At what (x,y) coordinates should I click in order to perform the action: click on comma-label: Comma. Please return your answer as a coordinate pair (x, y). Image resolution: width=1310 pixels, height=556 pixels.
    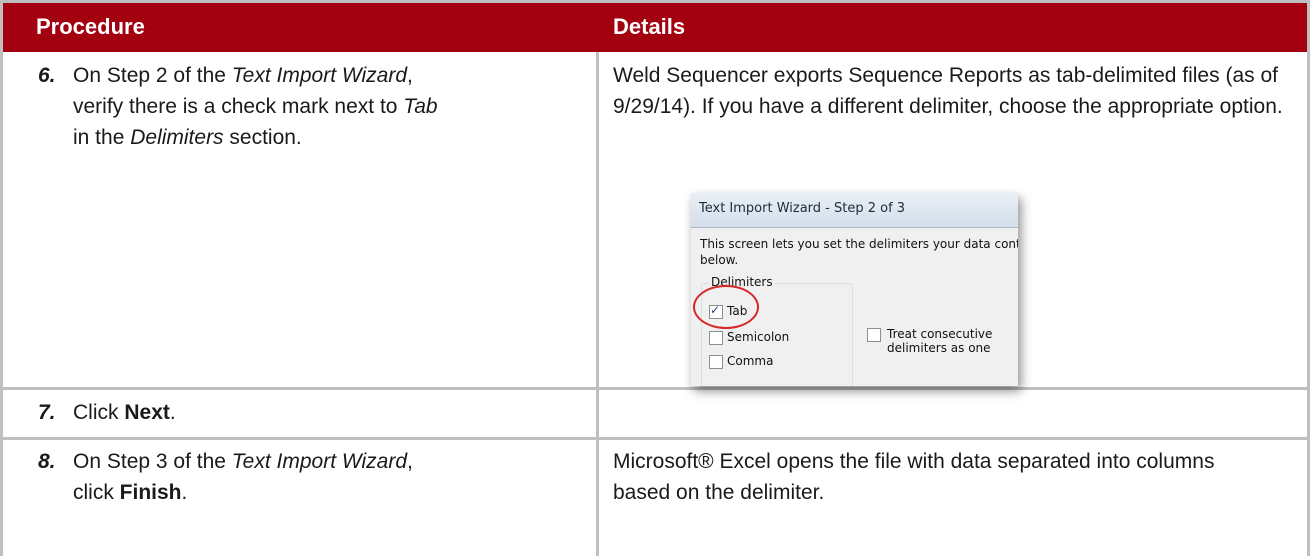
    Looking at the image, I should click on (750, 361).